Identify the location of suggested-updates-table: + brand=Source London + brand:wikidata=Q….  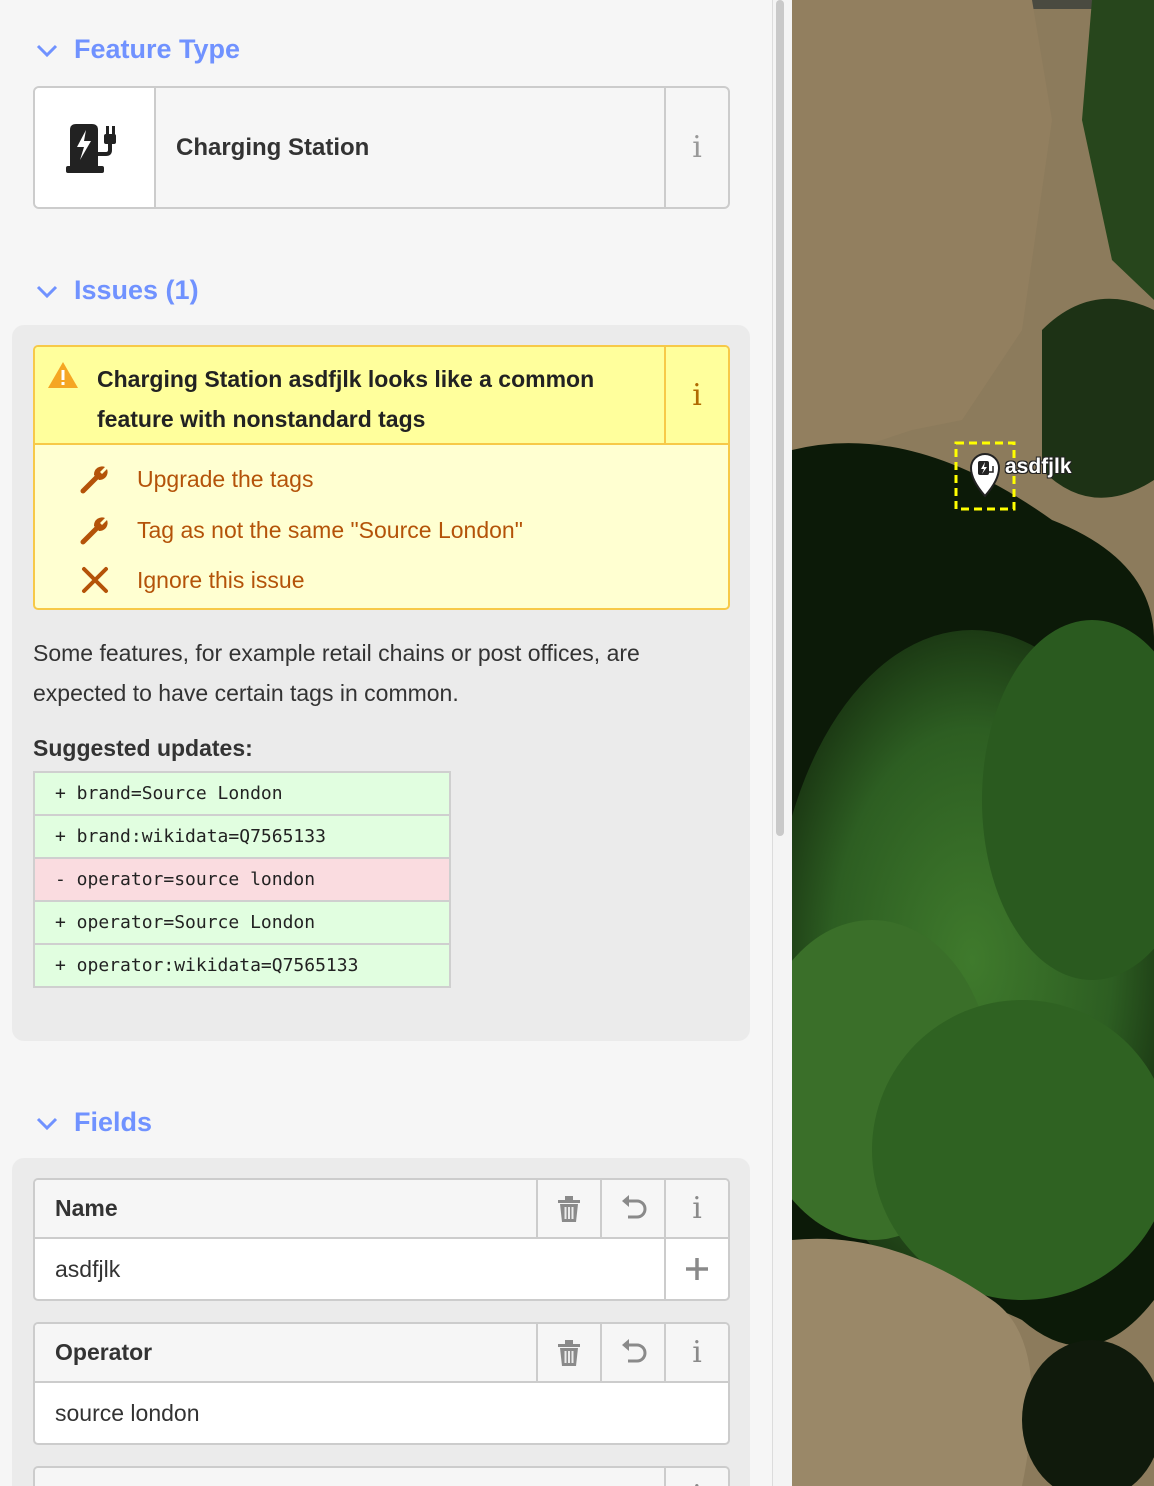
(242, 879).